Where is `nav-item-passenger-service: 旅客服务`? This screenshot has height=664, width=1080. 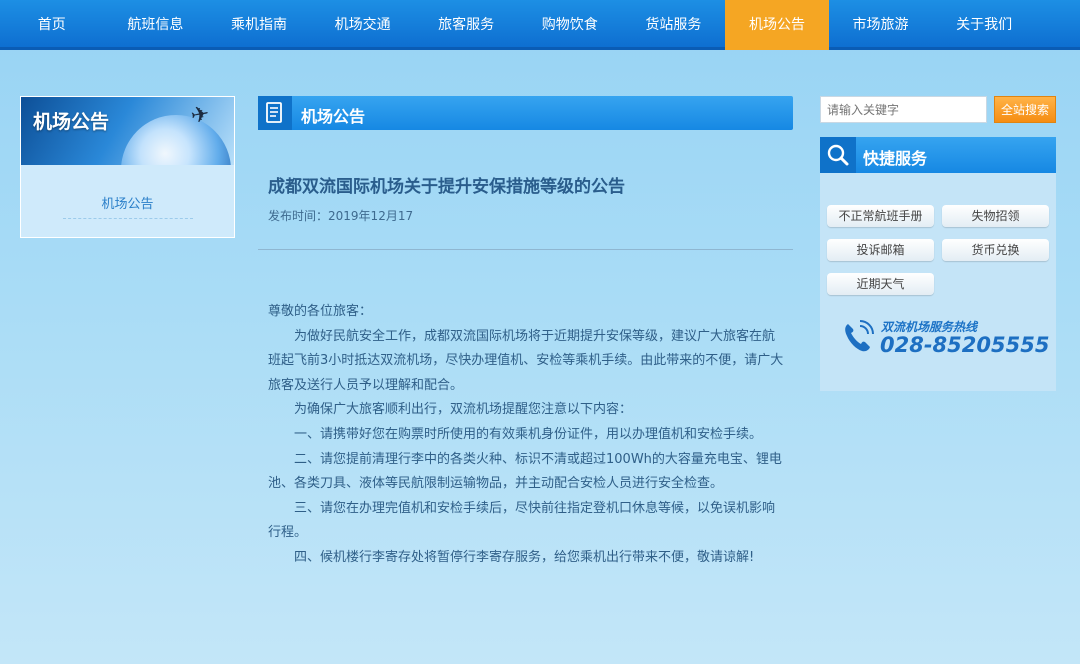 nav-item-passenger-service: 旅客服务 is located at coordinates (466, 25).